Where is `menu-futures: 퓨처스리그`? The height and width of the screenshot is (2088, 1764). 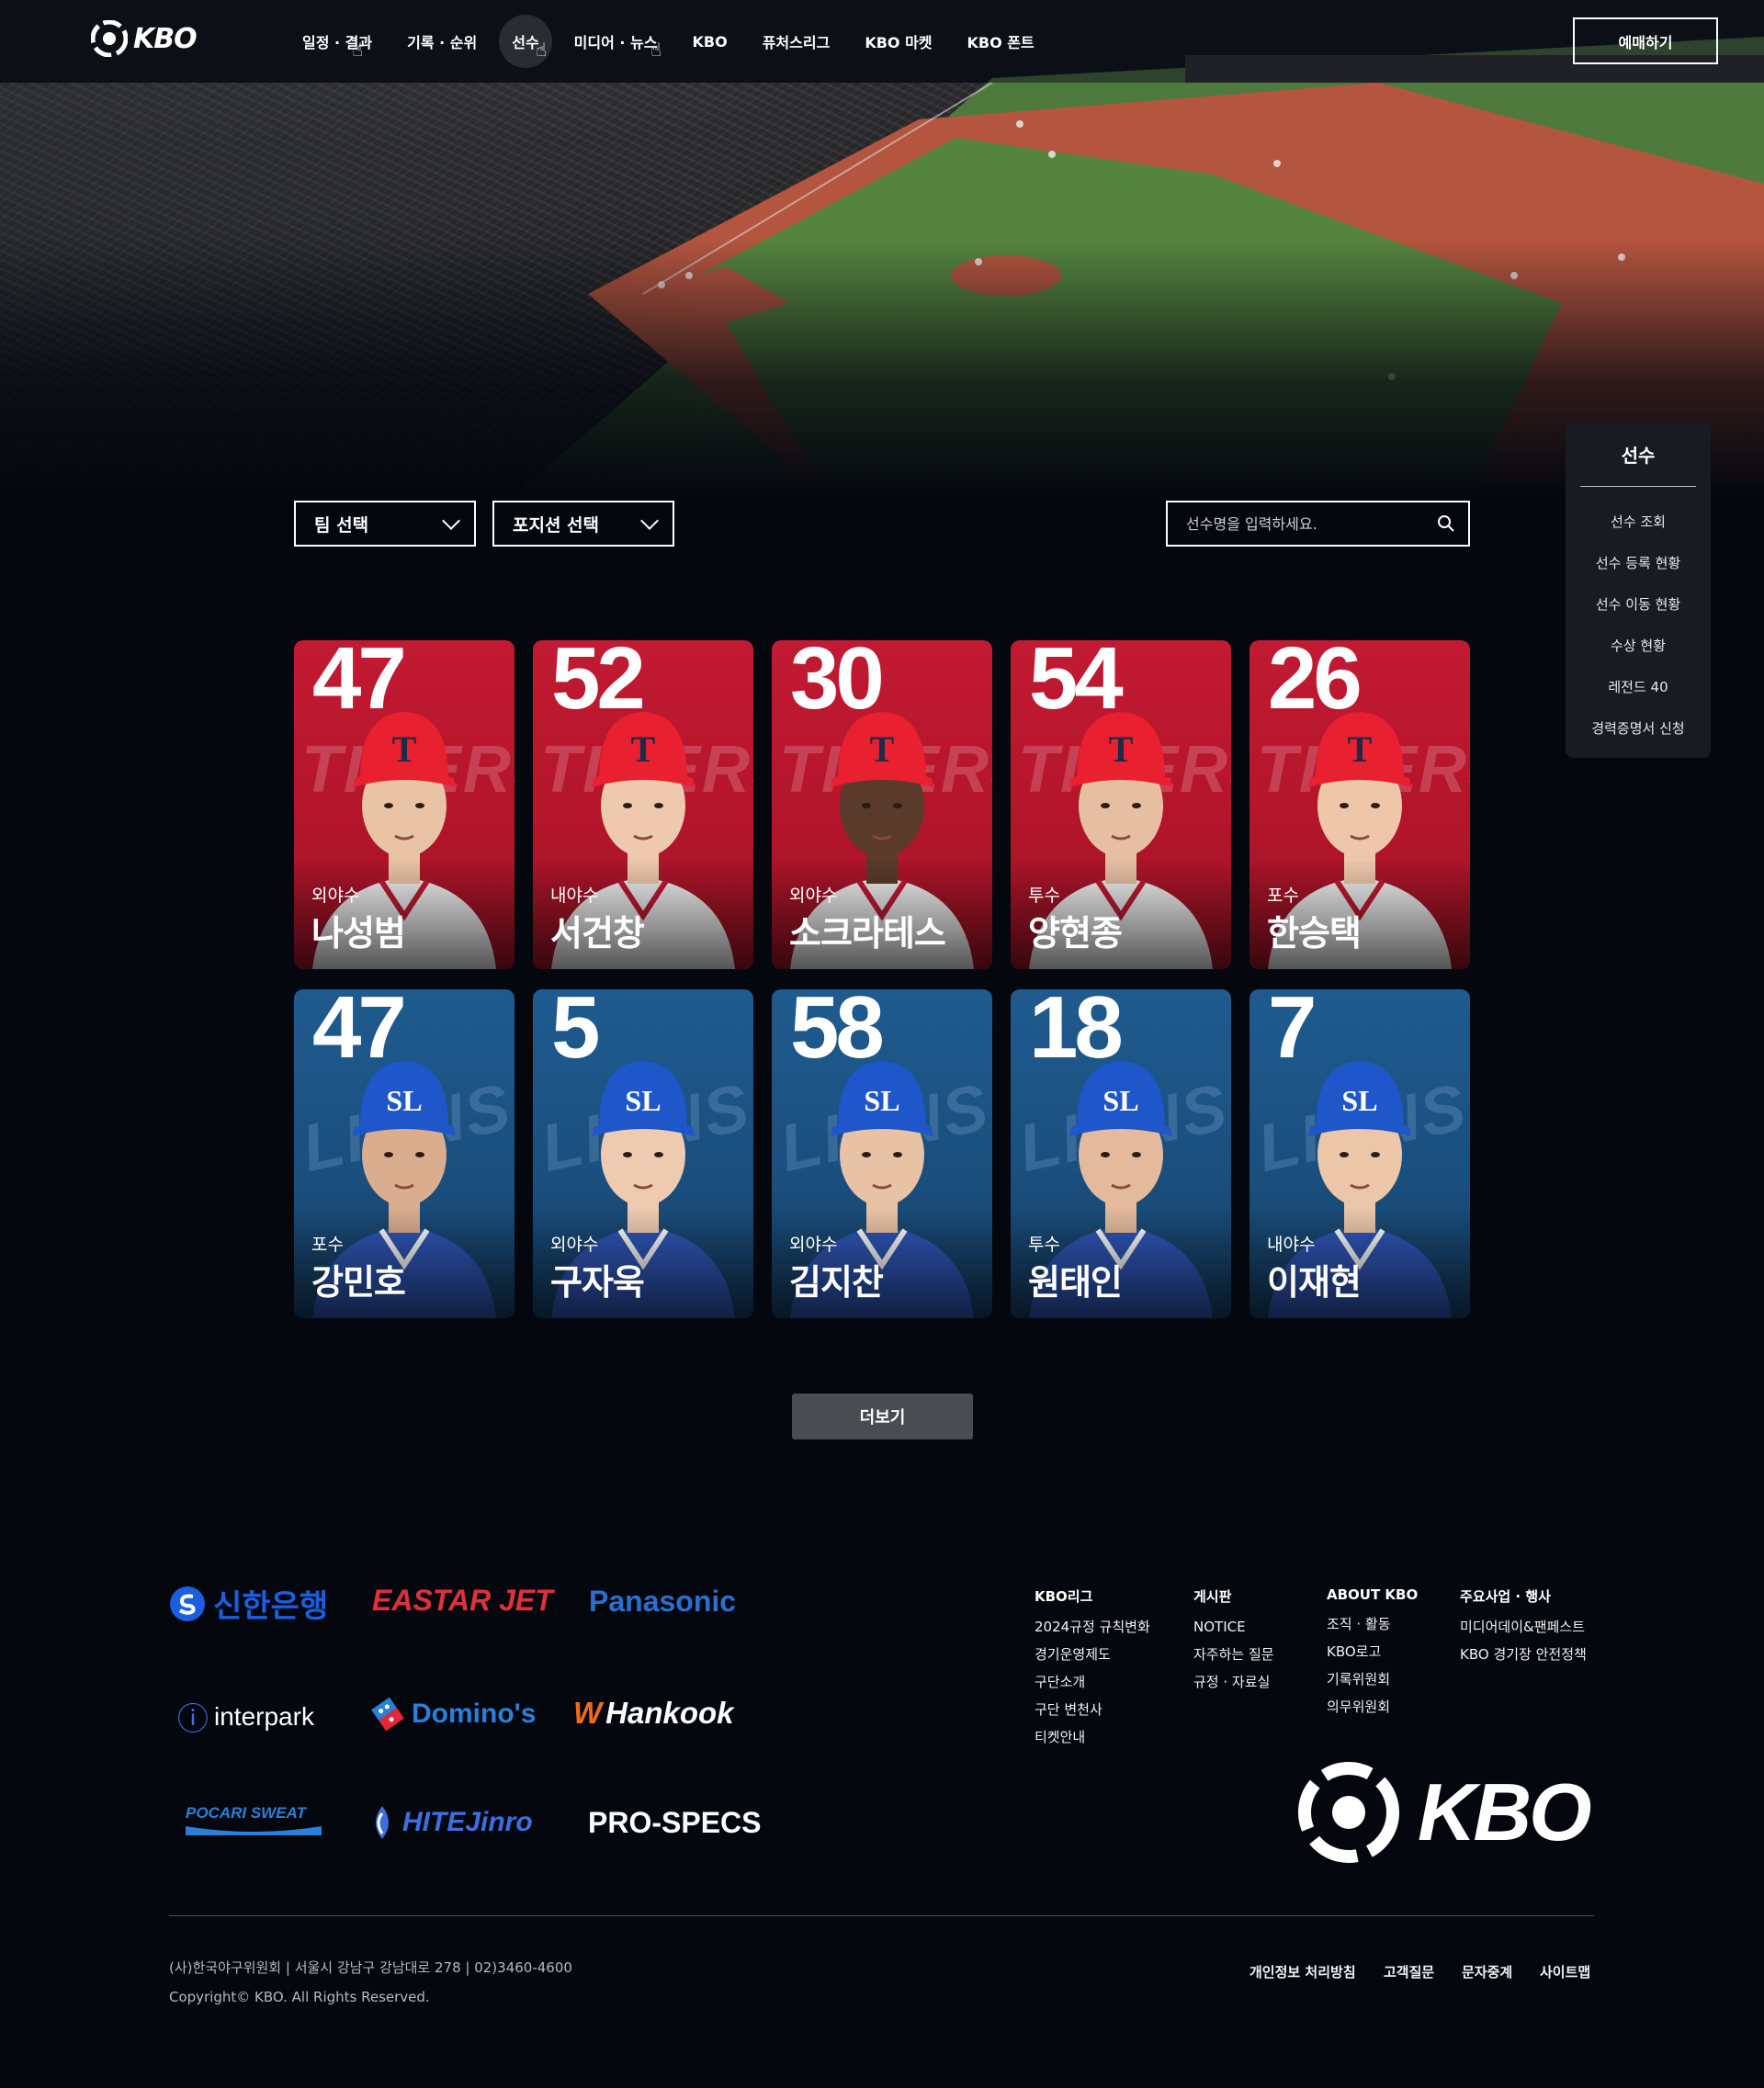
menu-futures: 퓨처스리그 is located at coordinates (797, 41).